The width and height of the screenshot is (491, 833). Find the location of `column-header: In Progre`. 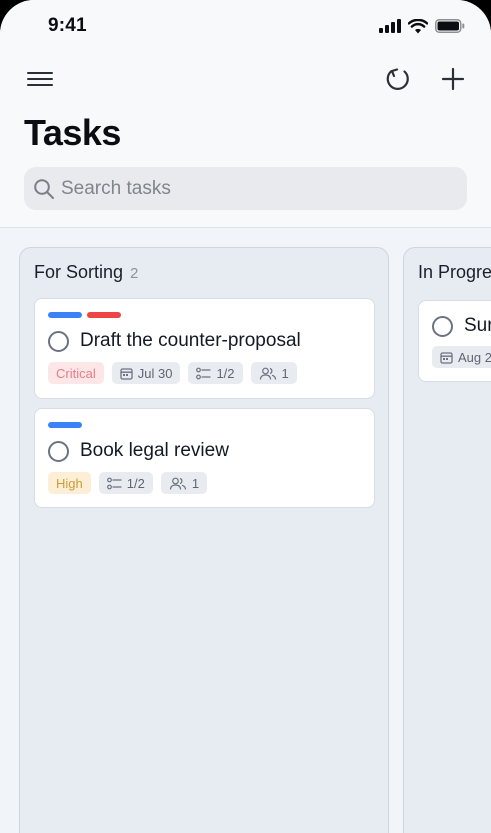

column-header: In Progre is located at coordinates (454, 272).